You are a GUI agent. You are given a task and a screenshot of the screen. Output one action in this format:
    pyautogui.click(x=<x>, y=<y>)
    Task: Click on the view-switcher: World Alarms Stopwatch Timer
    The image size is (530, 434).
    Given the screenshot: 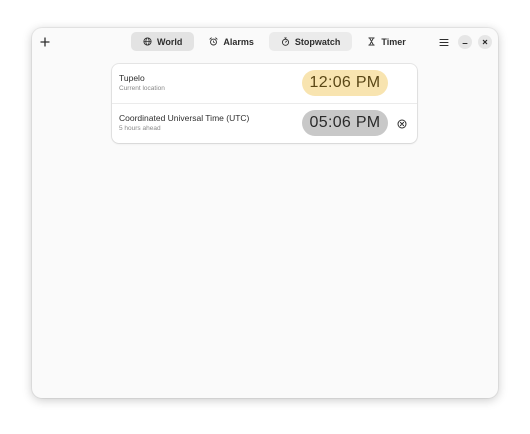 What is the action you would take?
    pyautogui.click(x=274, y=41)
    